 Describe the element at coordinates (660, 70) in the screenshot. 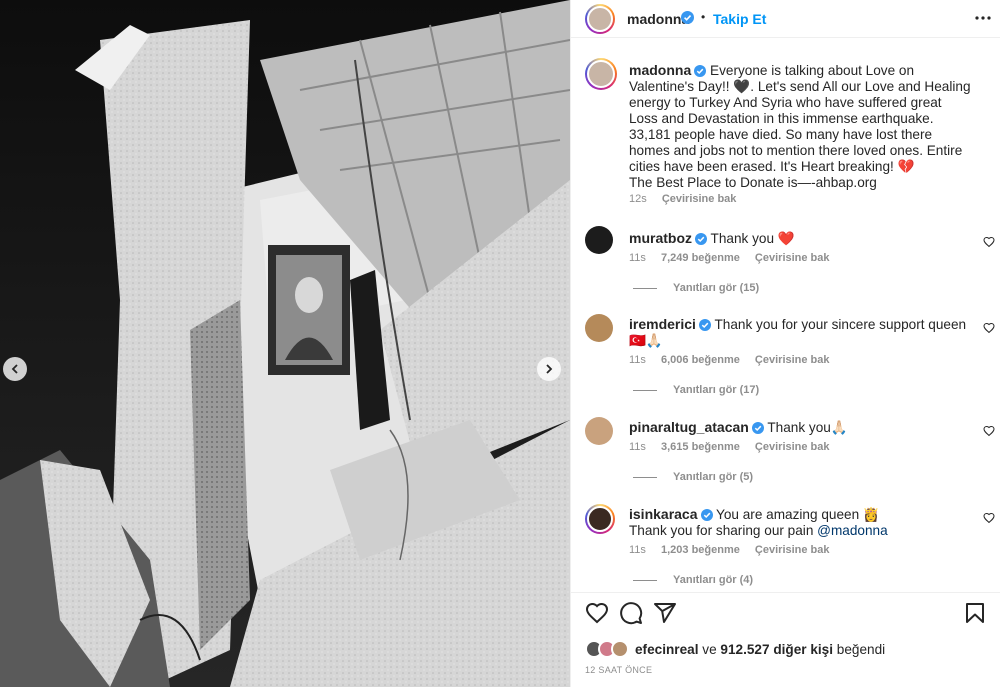

I see `caption-username: madonna` at that location.